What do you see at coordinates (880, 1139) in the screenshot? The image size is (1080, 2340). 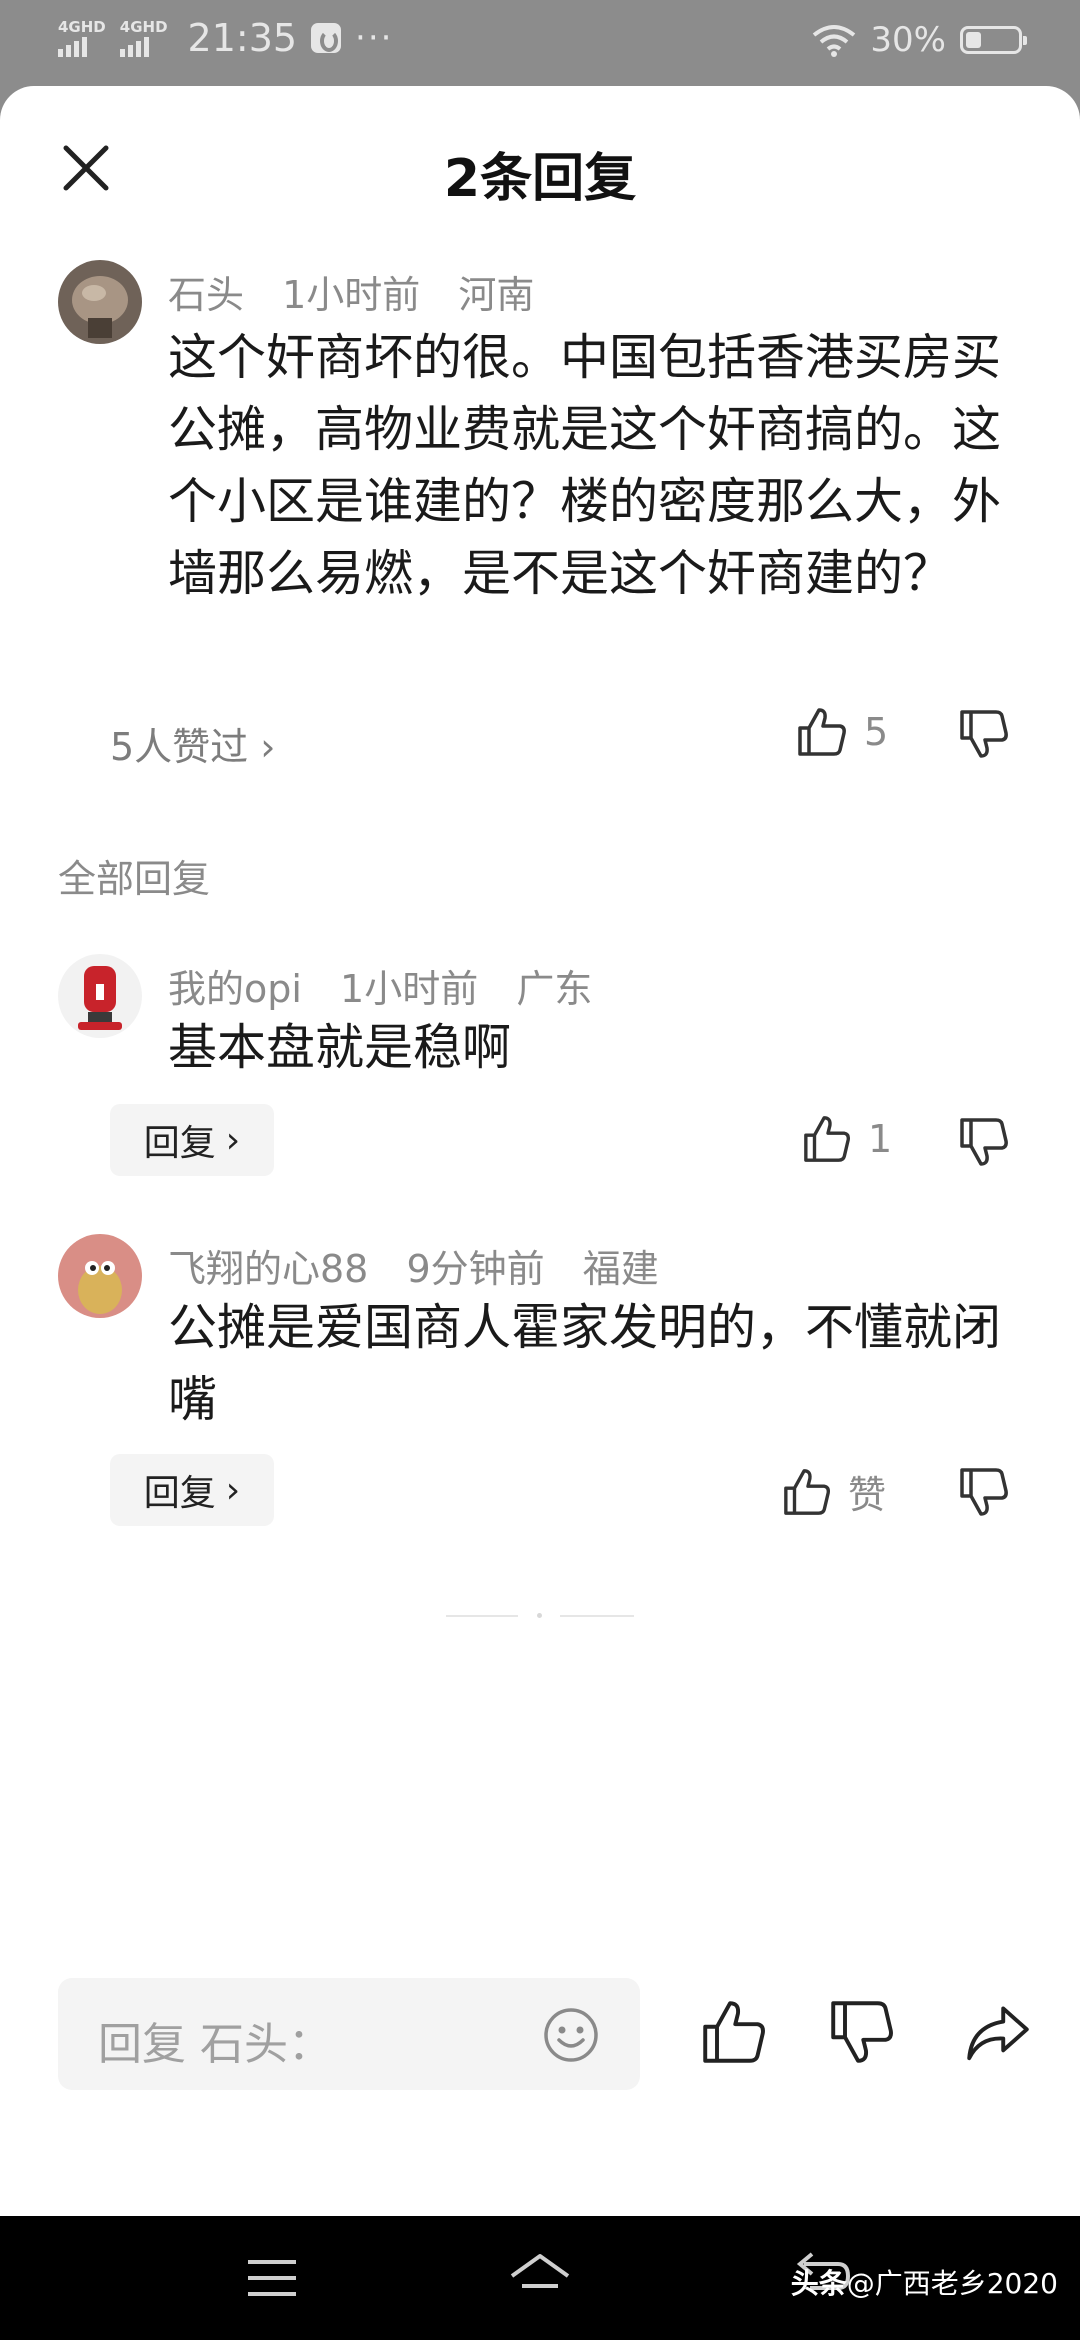 I see `like-count: 1` at bounding box center [880, 1139].